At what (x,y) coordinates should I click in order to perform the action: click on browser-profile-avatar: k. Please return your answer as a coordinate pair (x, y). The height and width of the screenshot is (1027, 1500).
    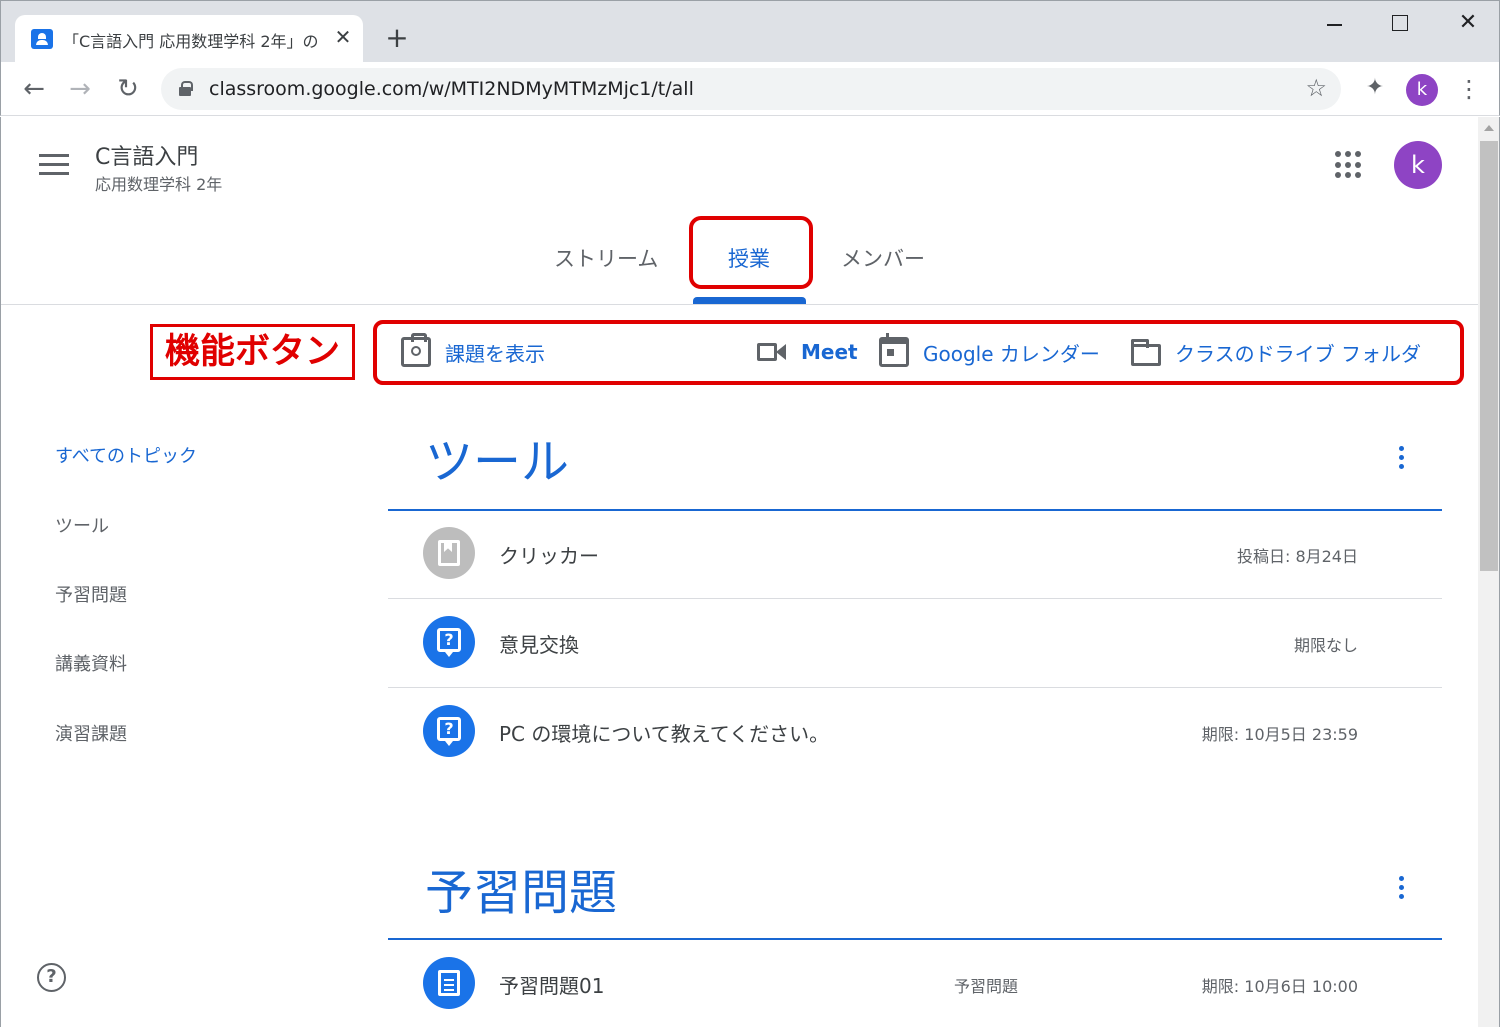
    Looking at the image, I should click on (1422, 90).